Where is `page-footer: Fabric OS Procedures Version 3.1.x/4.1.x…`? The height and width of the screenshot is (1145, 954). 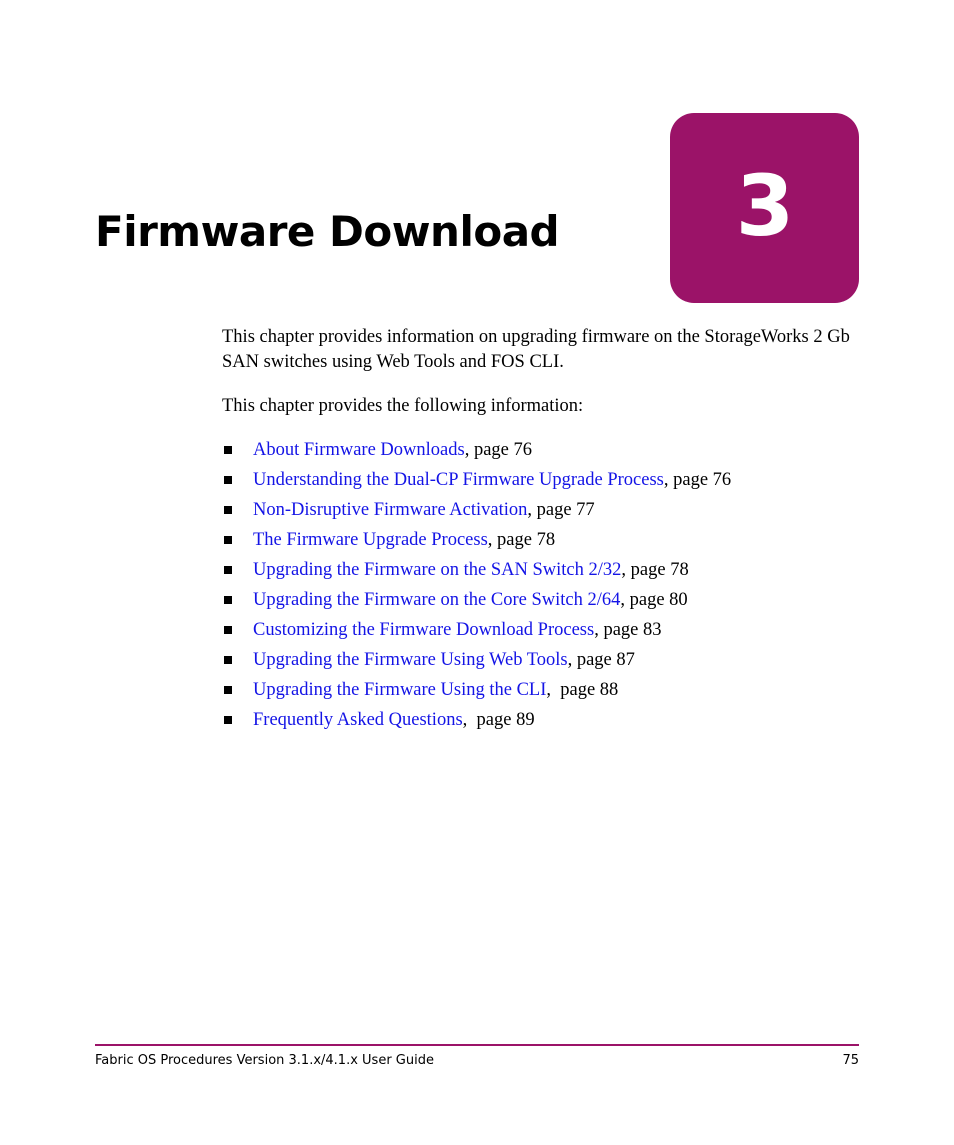 page-footer: Fabric OS Procedures Version 3.1.x/4.1.x… is located at coordinates (477, 1061).